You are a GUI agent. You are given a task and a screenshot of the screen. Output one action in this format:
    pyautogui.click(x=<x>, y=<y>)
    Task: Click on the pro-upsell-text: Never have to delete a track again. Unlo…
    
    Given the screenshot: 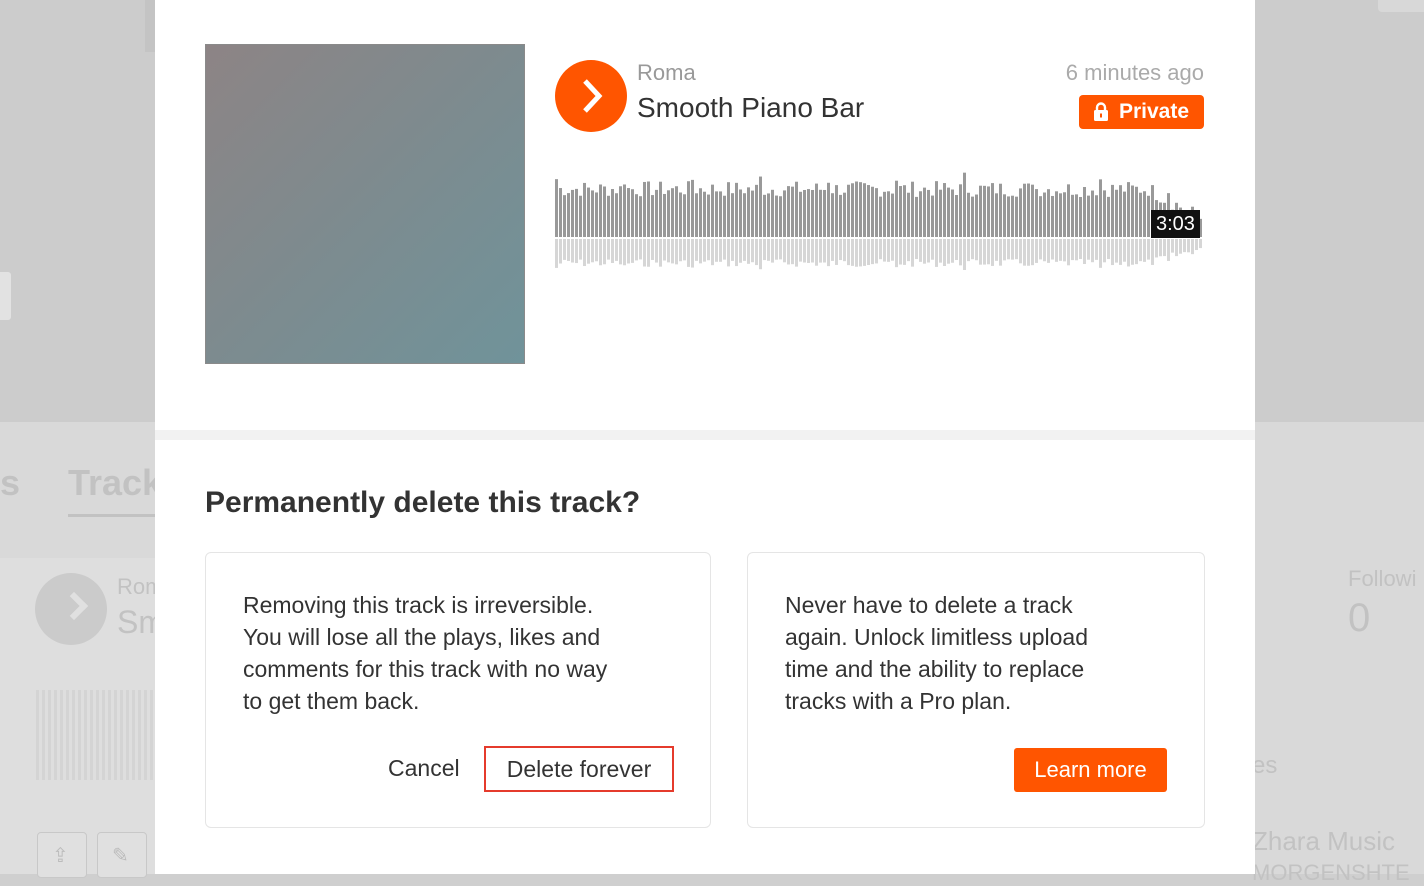 What is the action you would take?
    pyautogui.click(x=936, y=653)
    